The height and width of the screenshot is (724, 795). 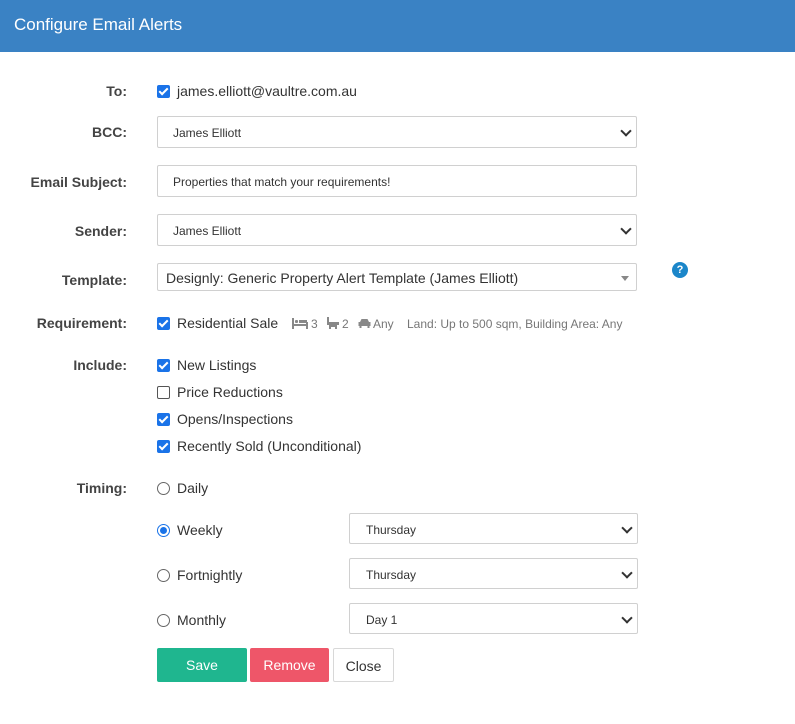 What do you see at coordinates (94, 280) in the screenshot?
I see `template-label: Template:` at bounding box center [94, 280].